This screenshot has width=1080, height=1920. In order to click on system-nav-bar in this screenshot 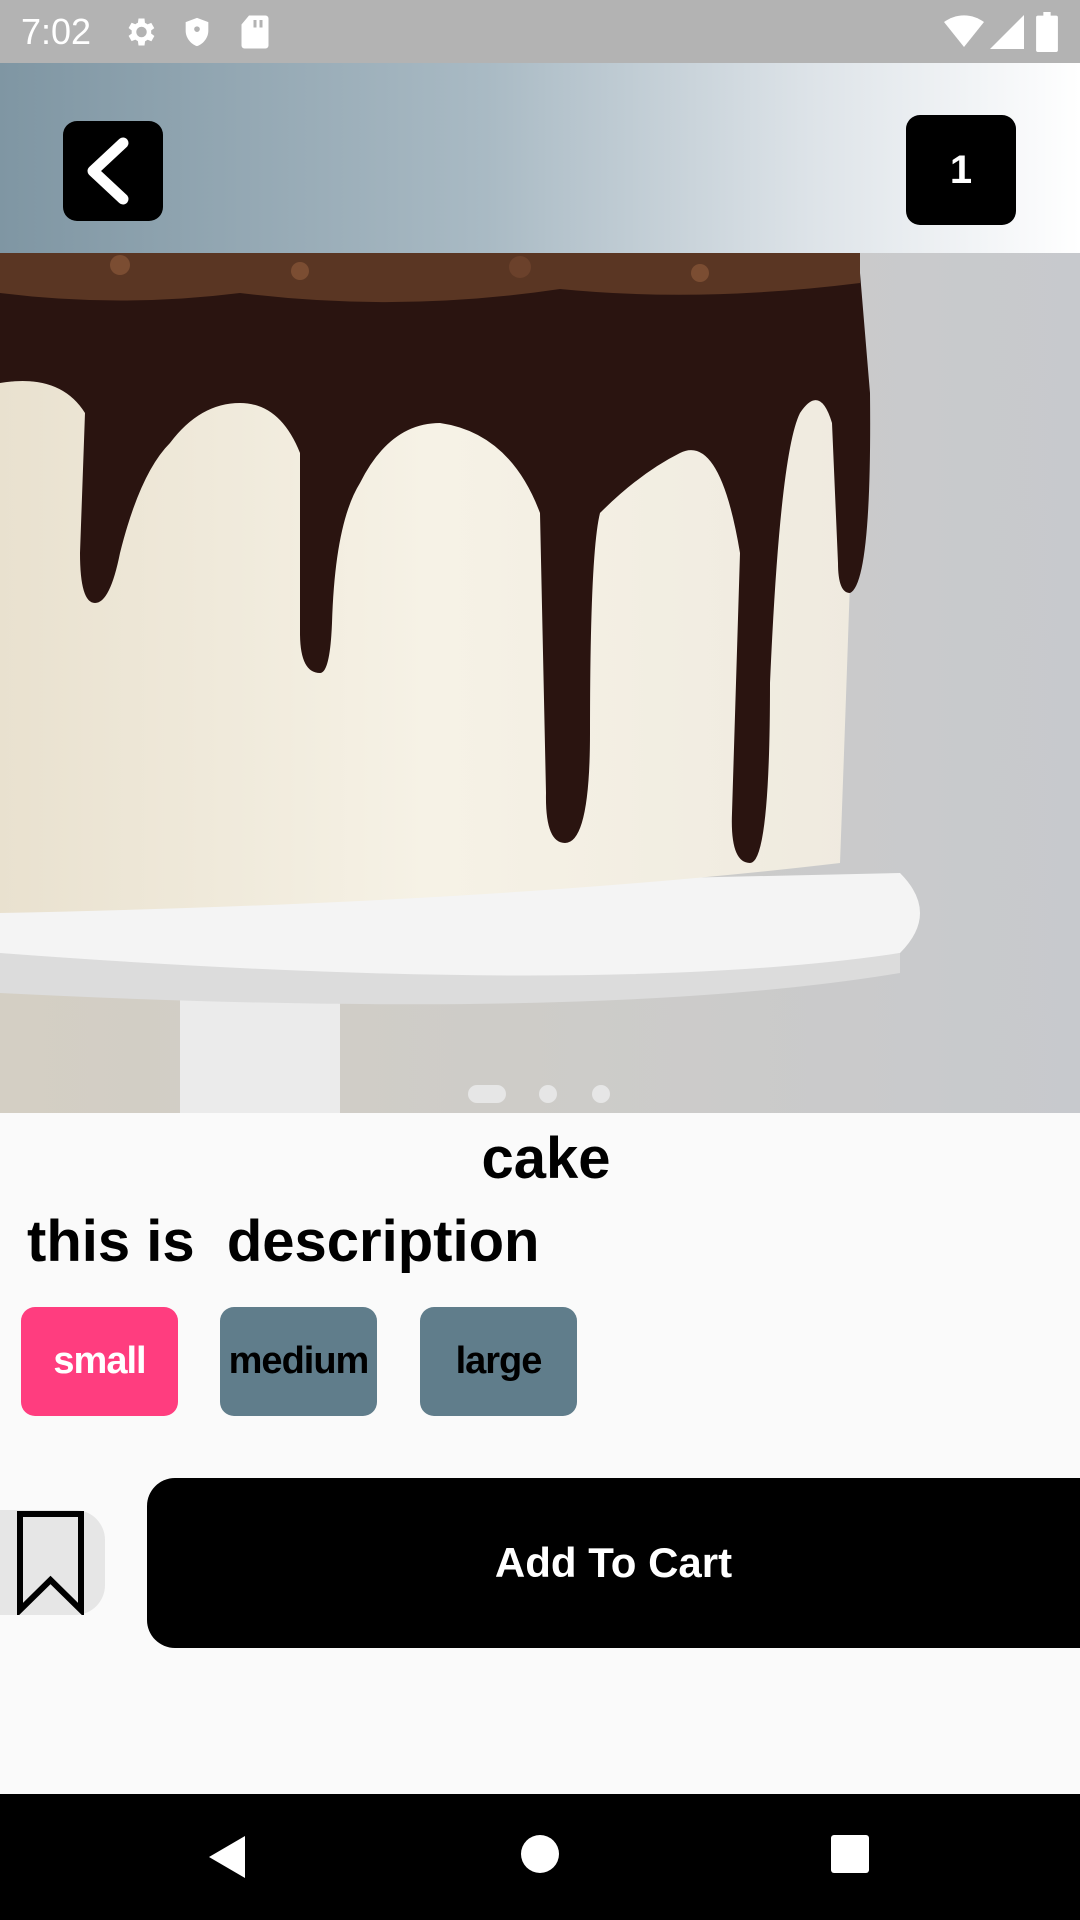, I will do `click(540, 1857)`.